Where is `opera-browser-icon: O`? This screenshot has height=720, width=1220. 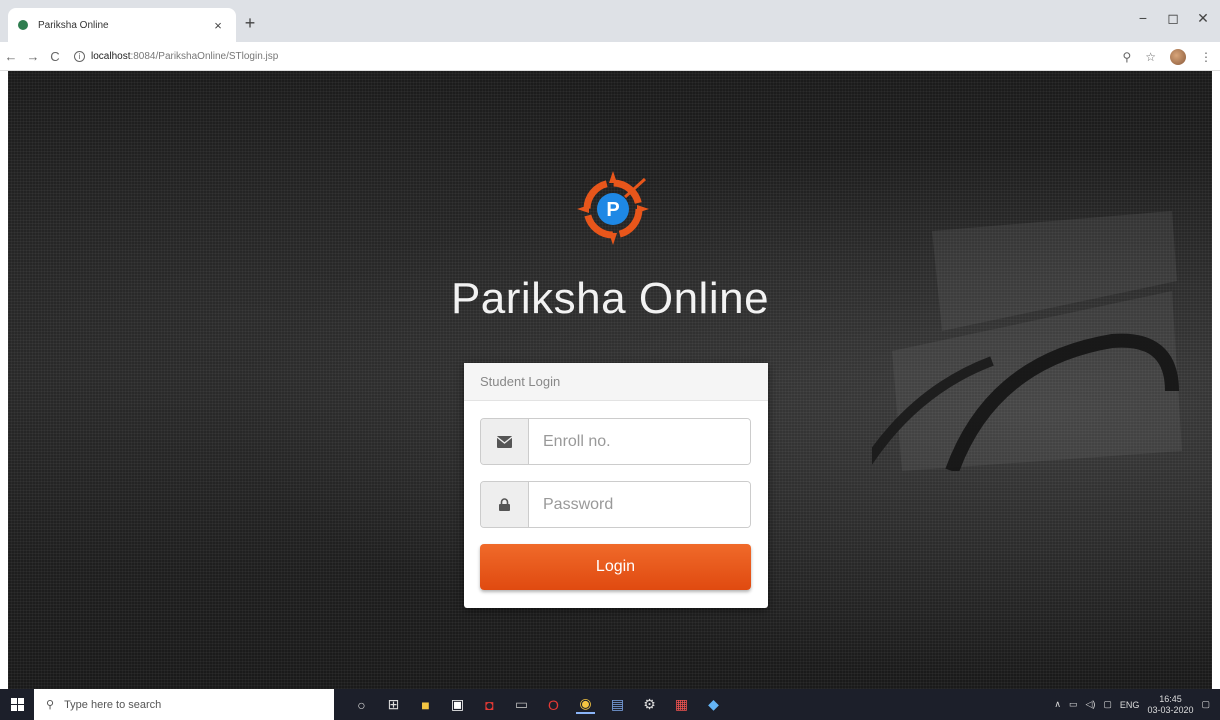
opera-browser-icon: O is located at coordinates (553, 704).